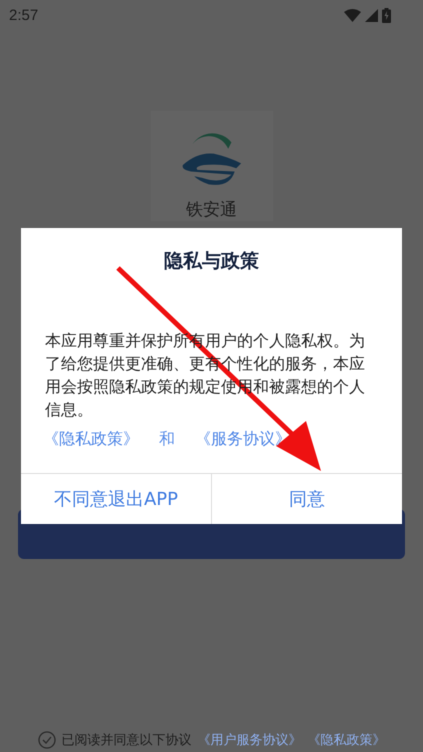  Describe the element at coordinates (91, 439) in the screenshot. I see `policy-link: 《隐私政策》` at that location.